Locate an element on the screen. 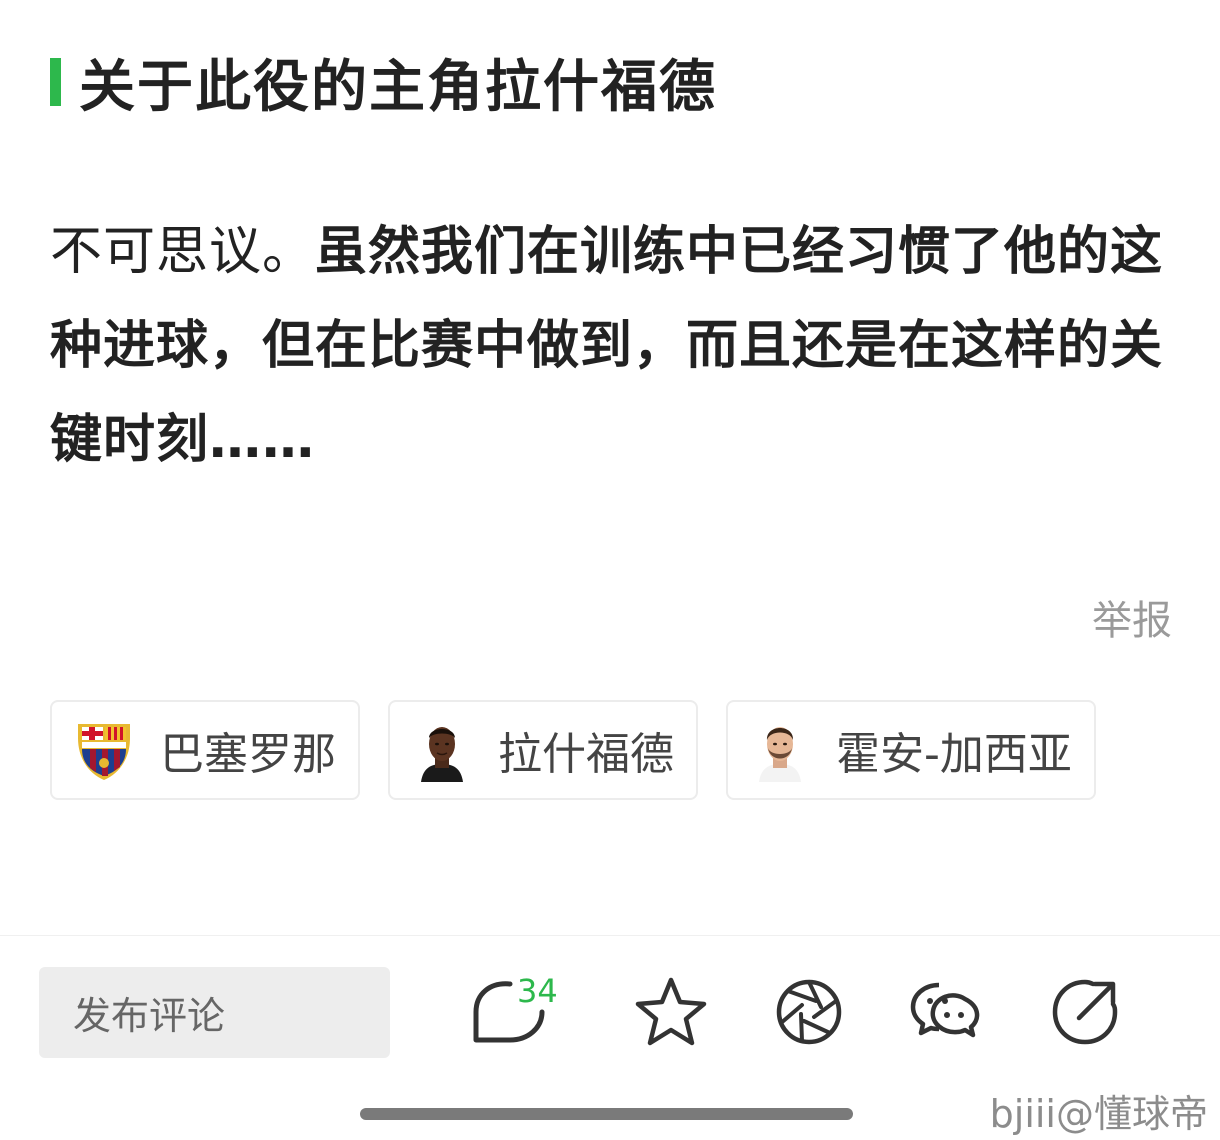 The image size is (1220, 1140). tag-joan-garcia: 霍安-加西亚 is located at coordinates (911, 750).